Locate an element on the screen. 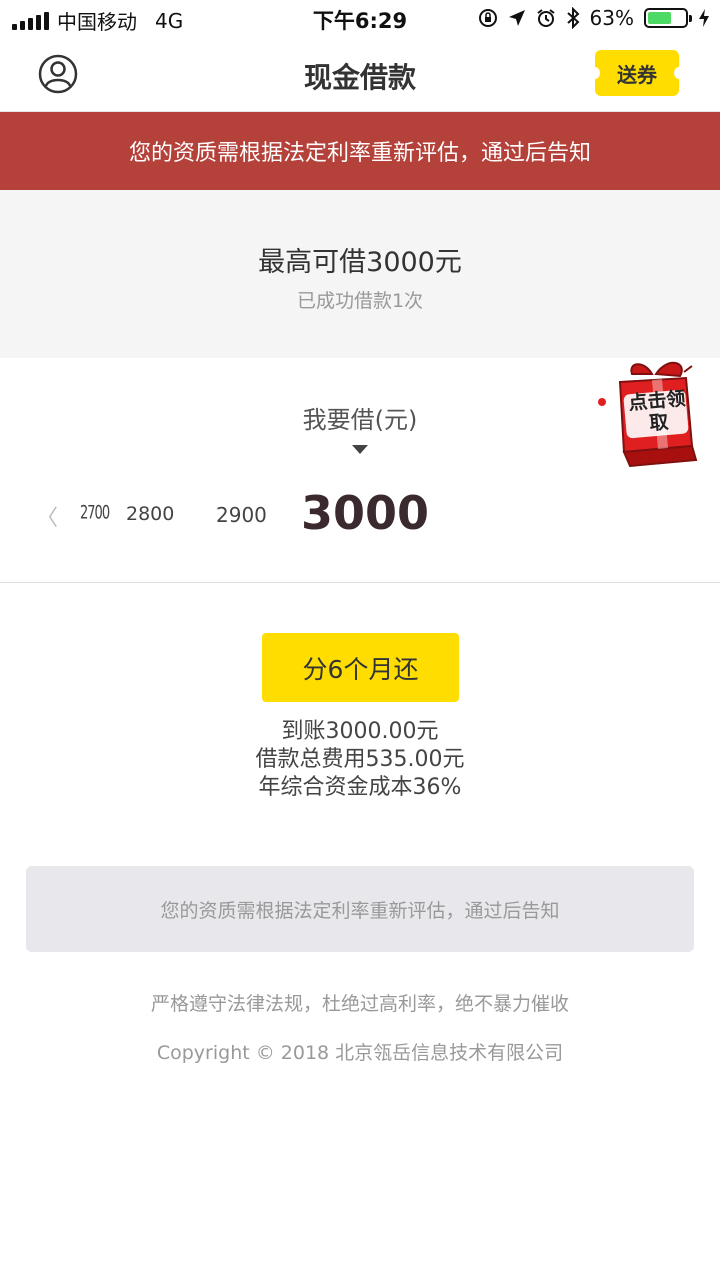  copyright: Copyright © 2018 北京瓴岳信息技术有限公司 is located at coordinates (360, 1053).